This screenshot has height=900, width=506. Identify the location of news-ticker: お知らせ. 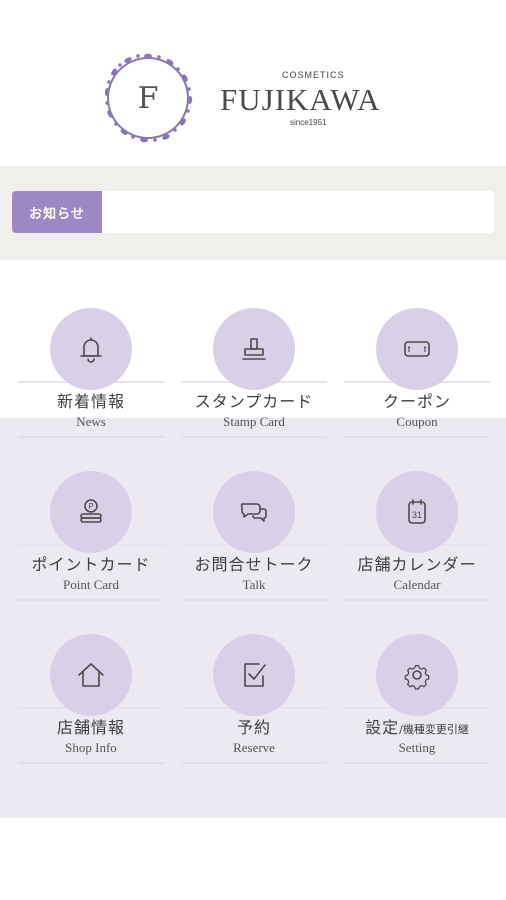
(253, 212).